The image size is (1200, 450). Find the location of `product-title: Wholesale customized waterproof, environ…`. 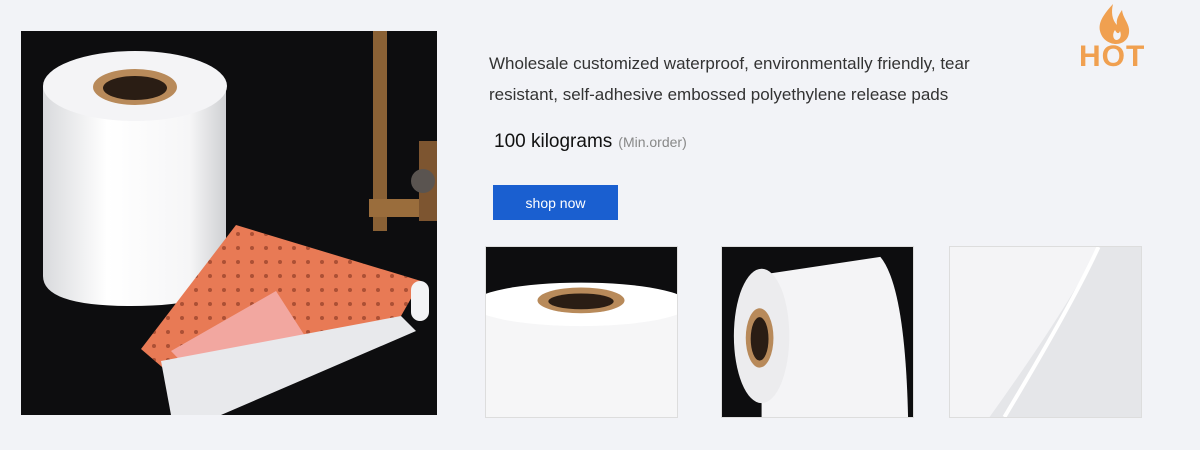

product-title: Wholesale customized waterproof, environ… is located at coordinates (729, 79).